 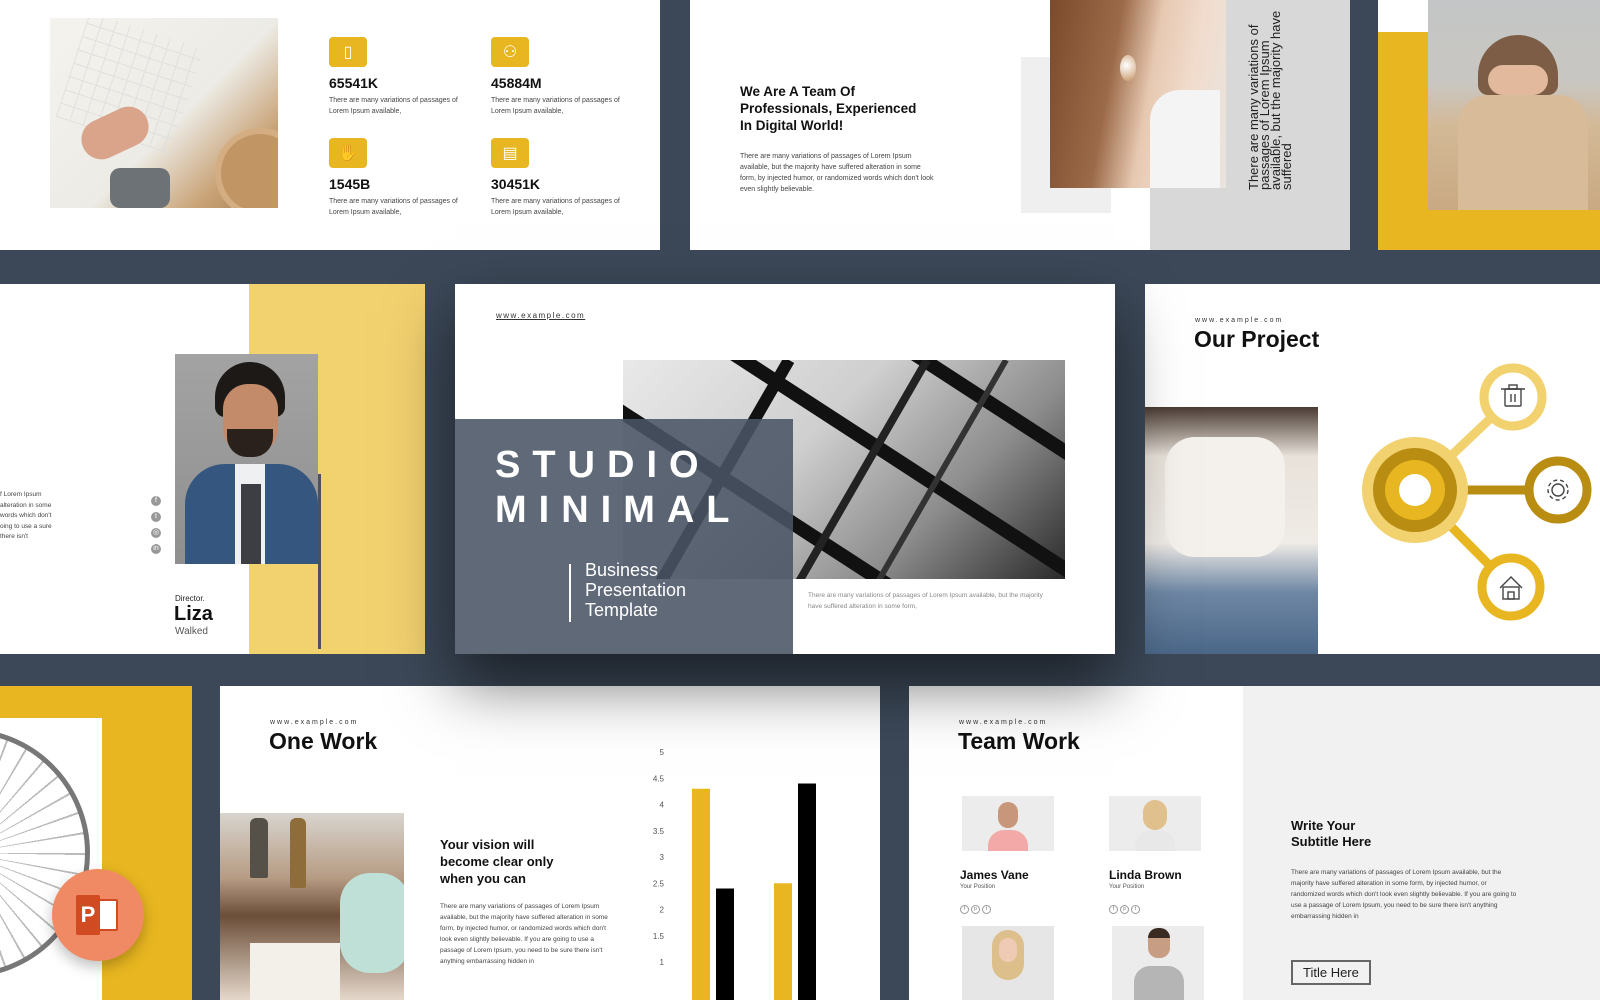 What do you see at coordinates (659, 831) in the screenshot?
I see `y-tick-label: 3.5` at bounding box center [659, 831].